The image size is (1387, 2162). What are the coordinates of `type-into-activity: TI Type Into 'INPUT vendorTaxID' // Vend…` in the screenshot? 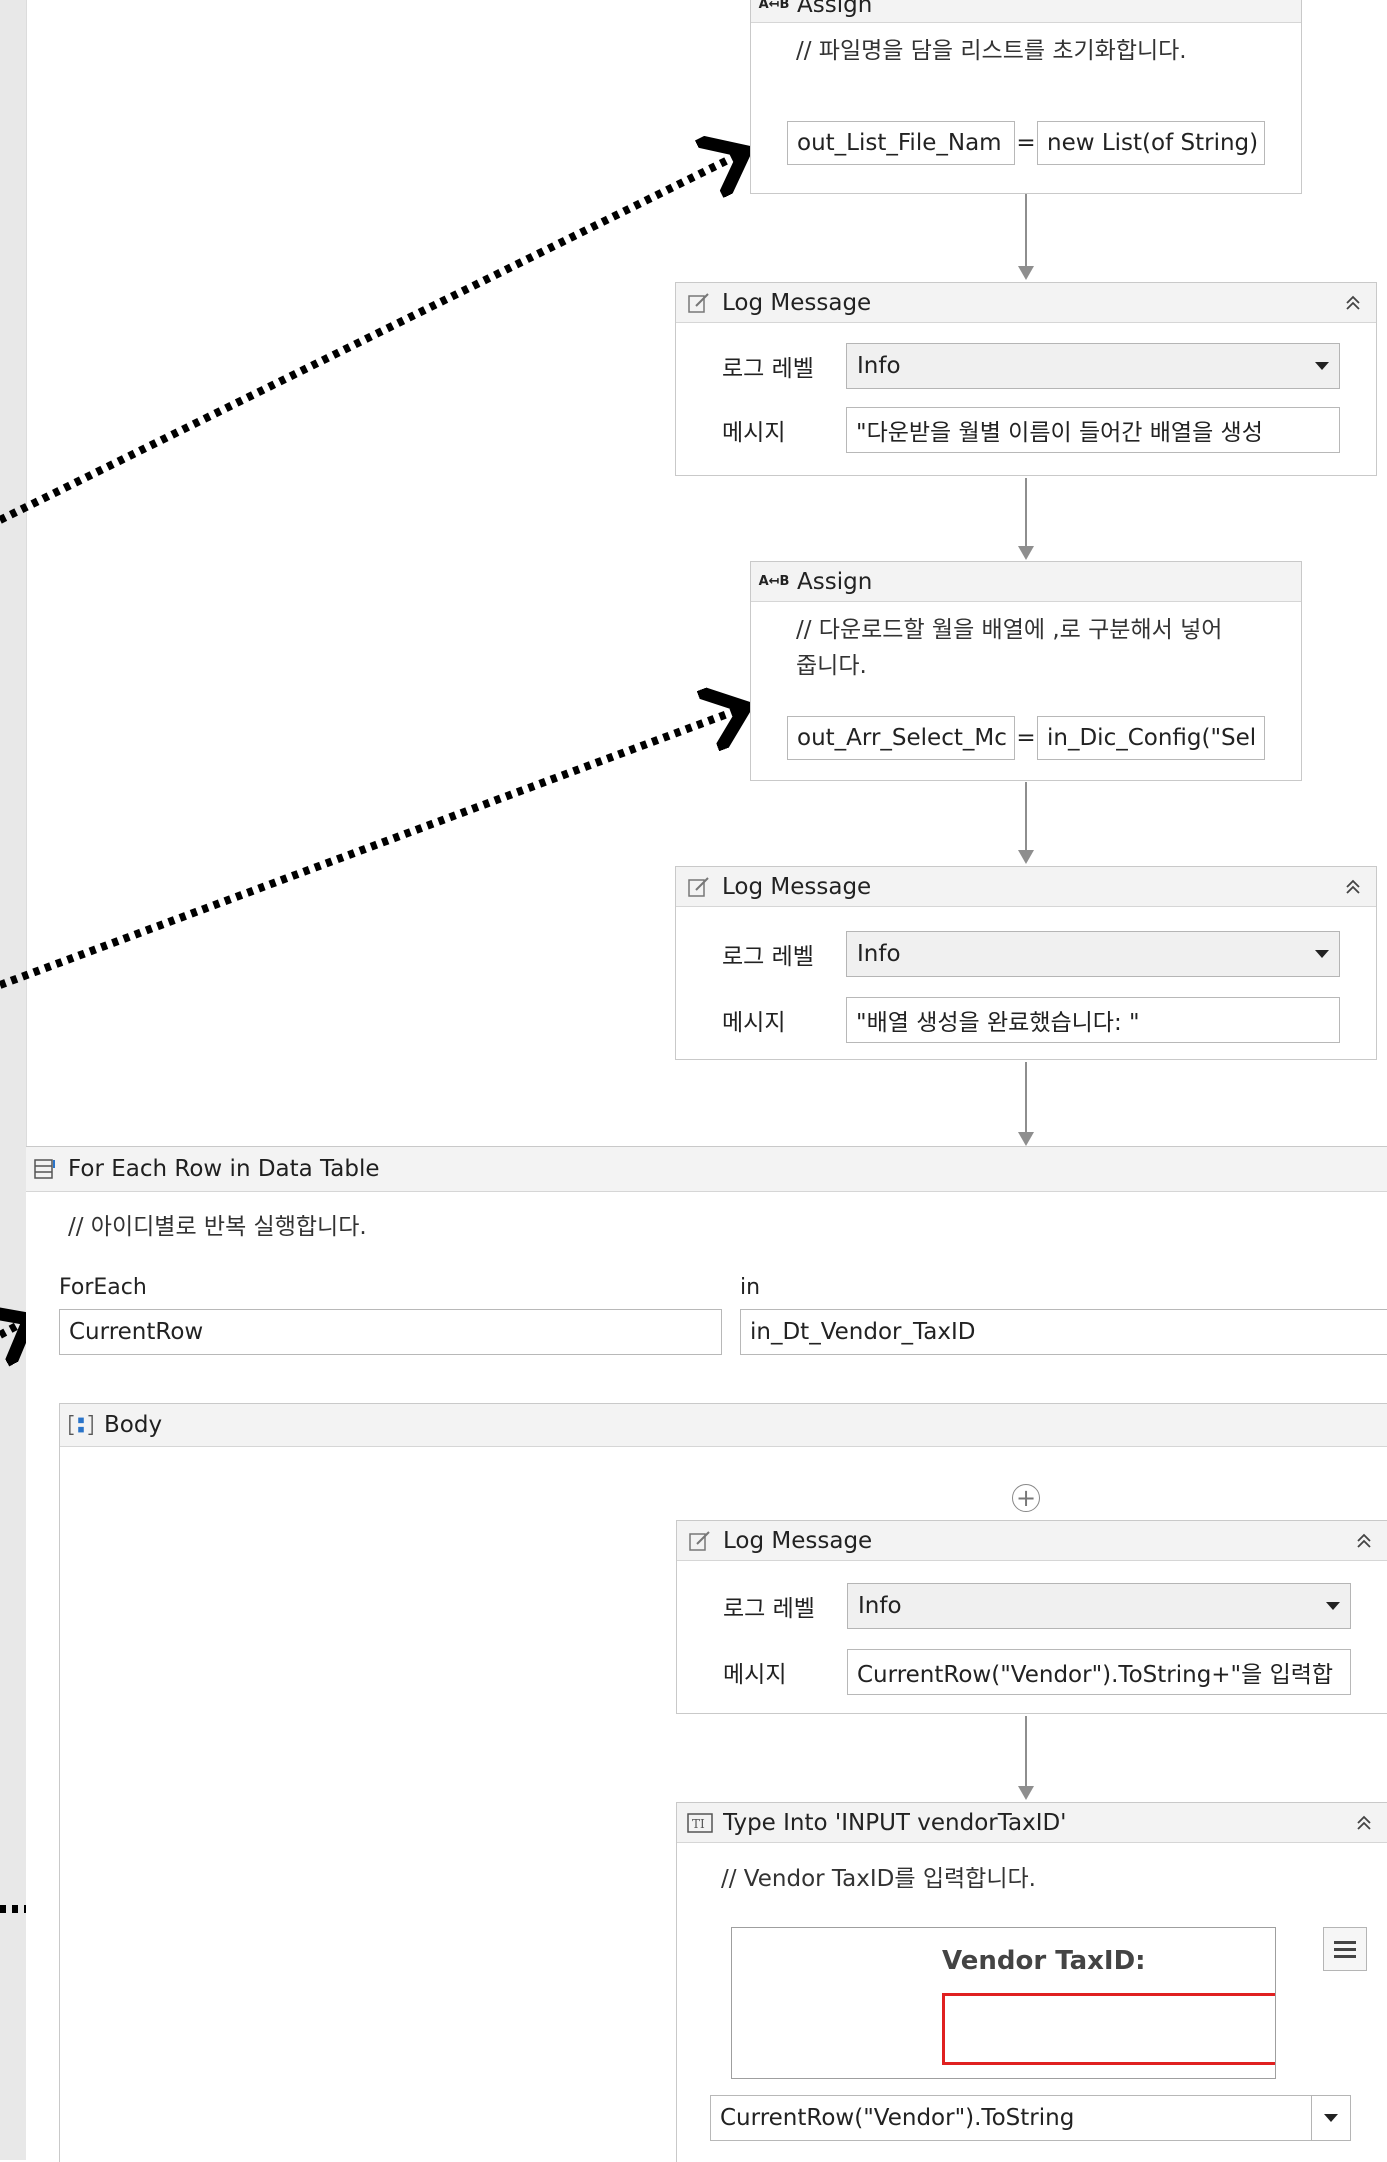 It's located at (1031, 1982).